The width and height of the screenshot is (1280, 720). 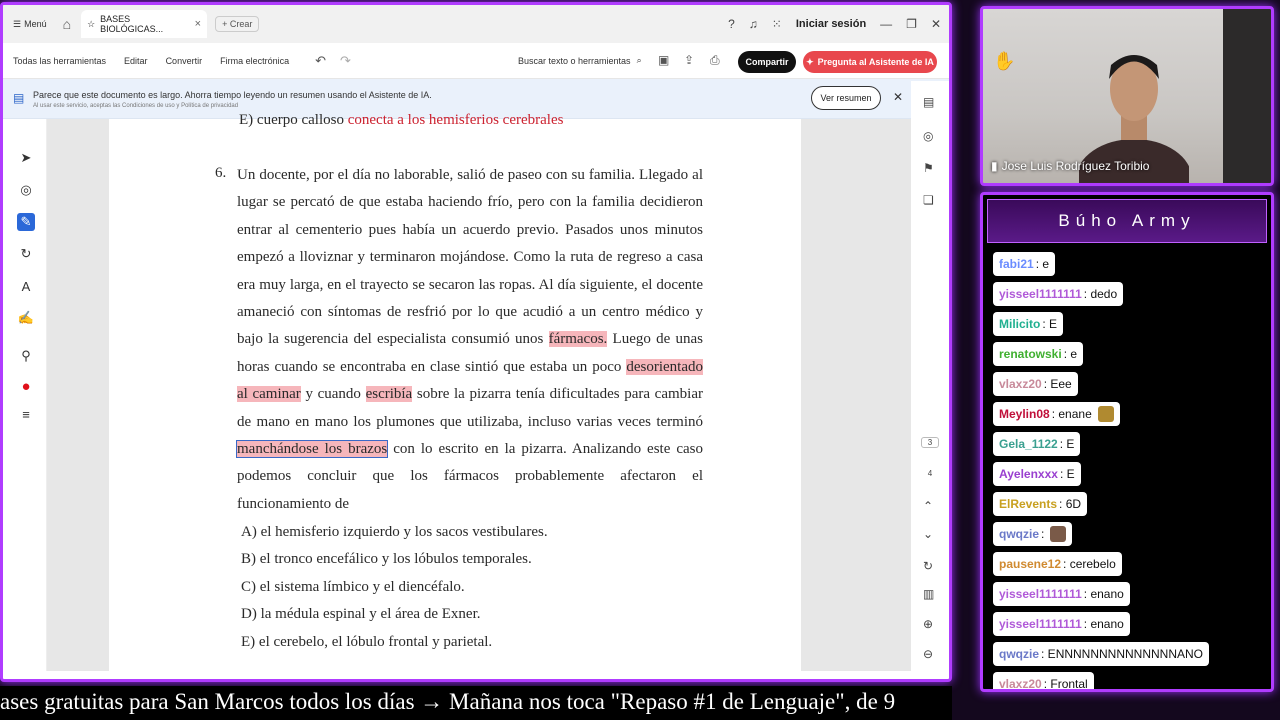 What do you see at coordinates (1042, 264) in the screenshot?
I see `chat-text: : e` at bounding box center [1042, 264].